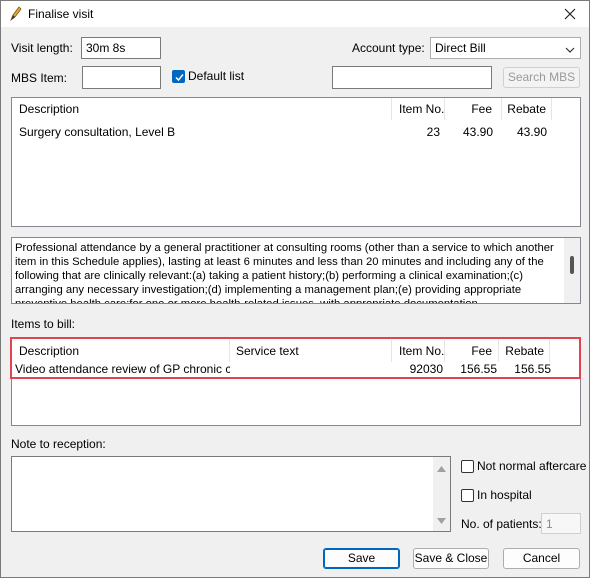 The image size is (590, 578). Describe the element at coordinates (311, 369) in the screenshot. I see `row-service-text` at that location.